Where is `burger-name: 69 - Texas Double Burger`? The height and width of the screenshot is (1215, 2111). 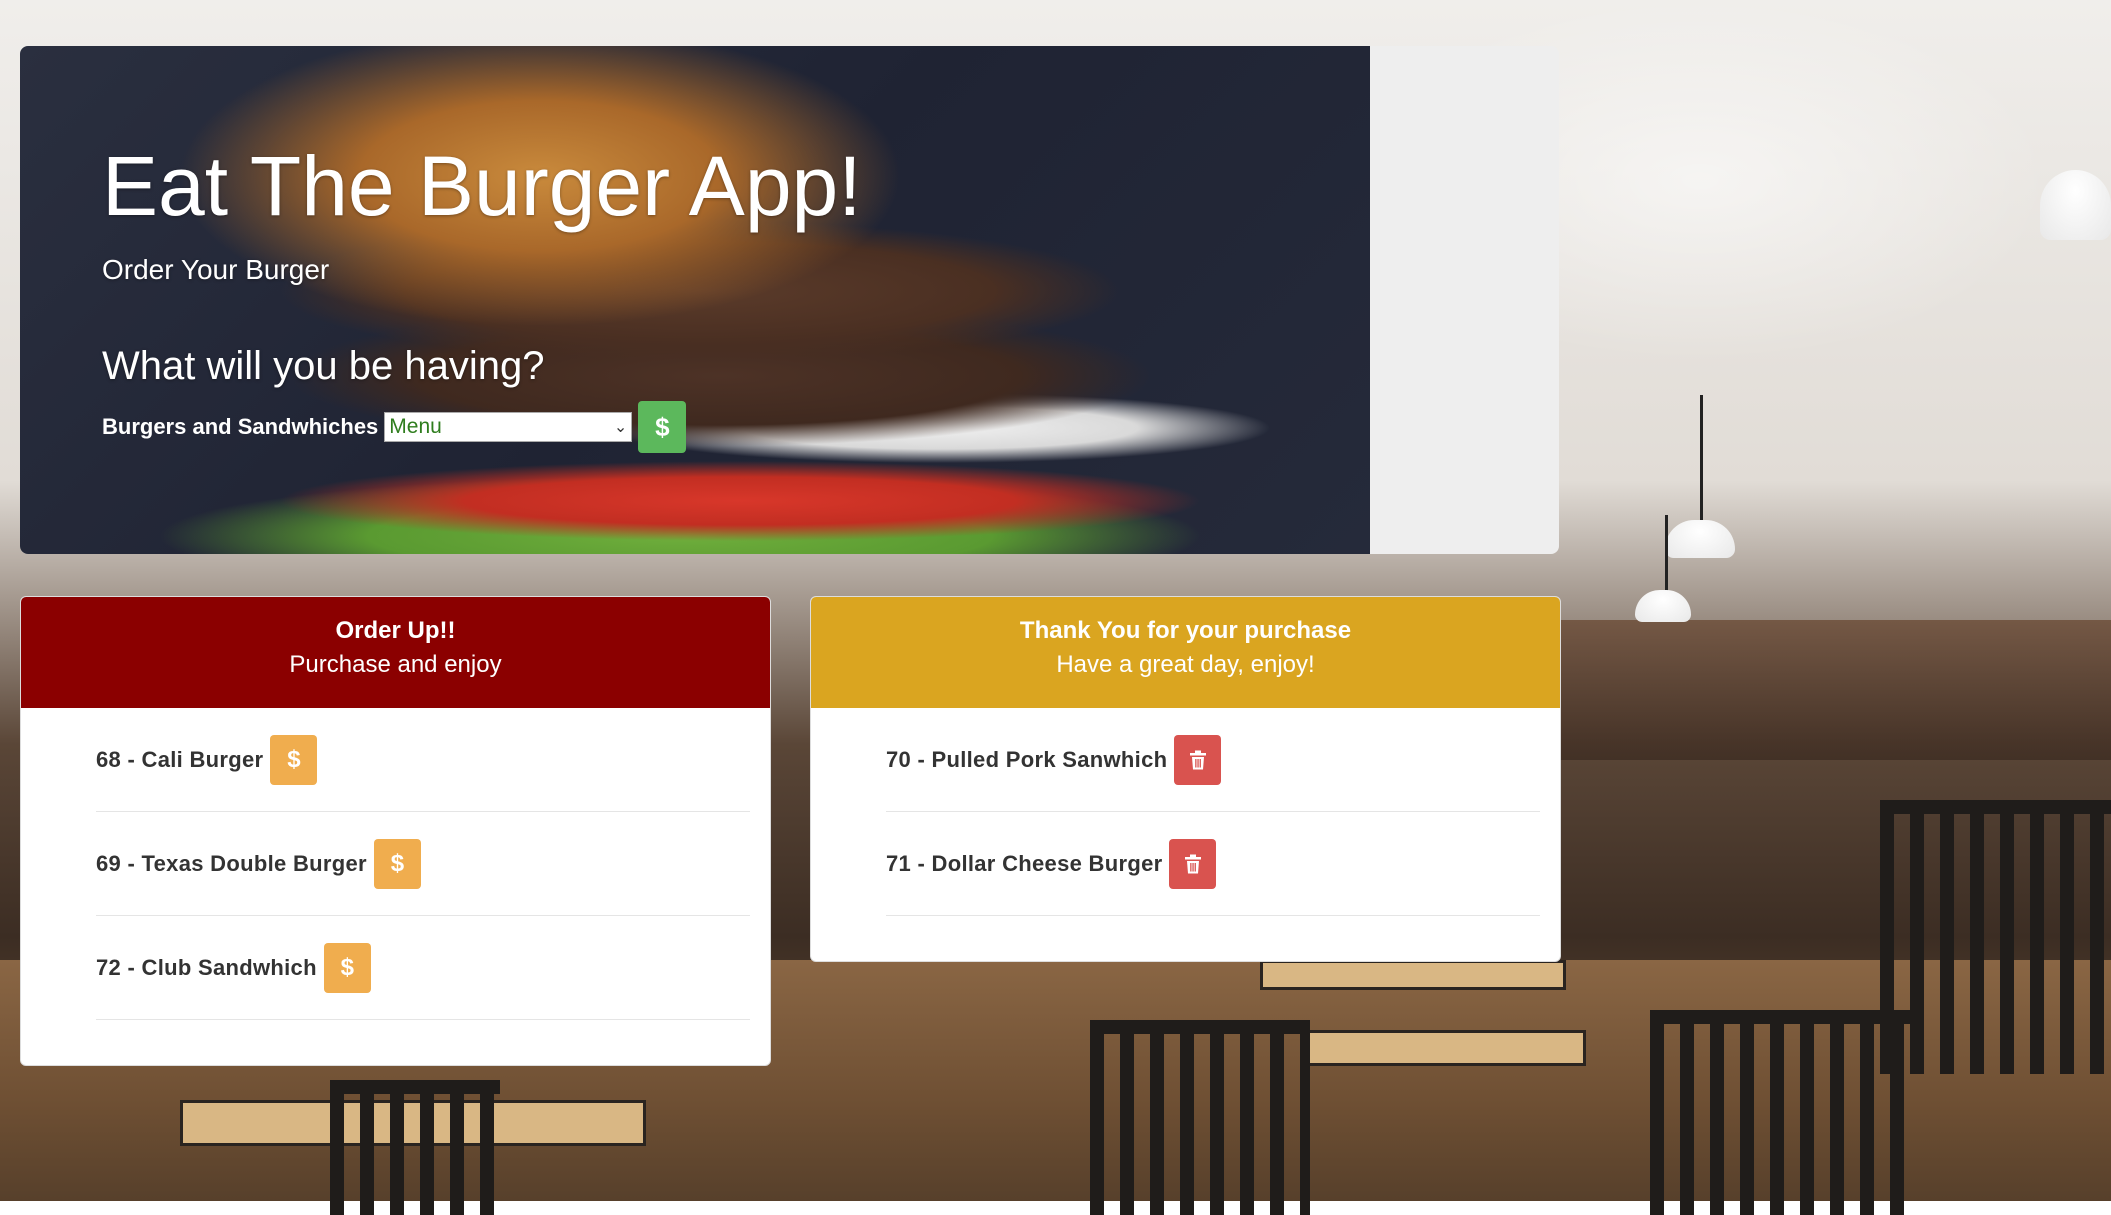
burger-name: 69 - Texas Double Burger is located at coordinates (231, 863).